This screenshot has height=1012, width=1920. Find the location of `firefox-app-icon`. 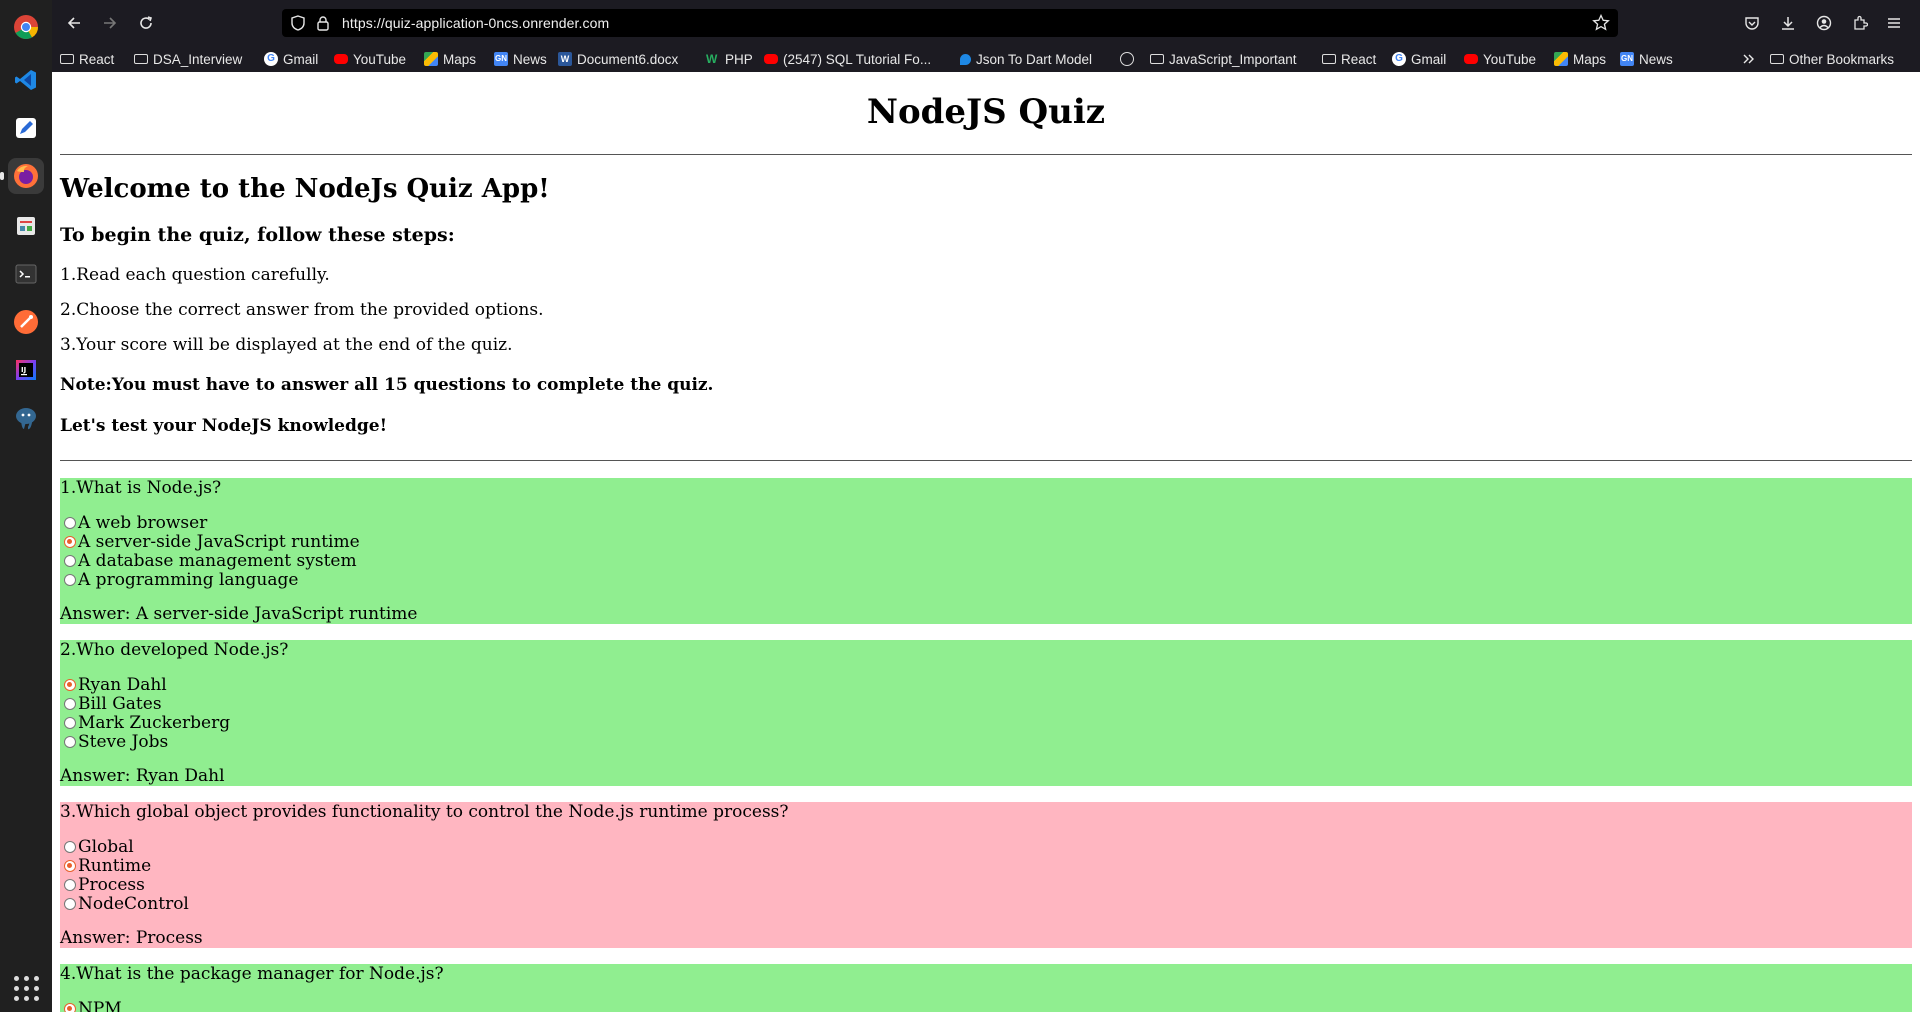

firefox-app-icon is located at coordinates (22, 176).